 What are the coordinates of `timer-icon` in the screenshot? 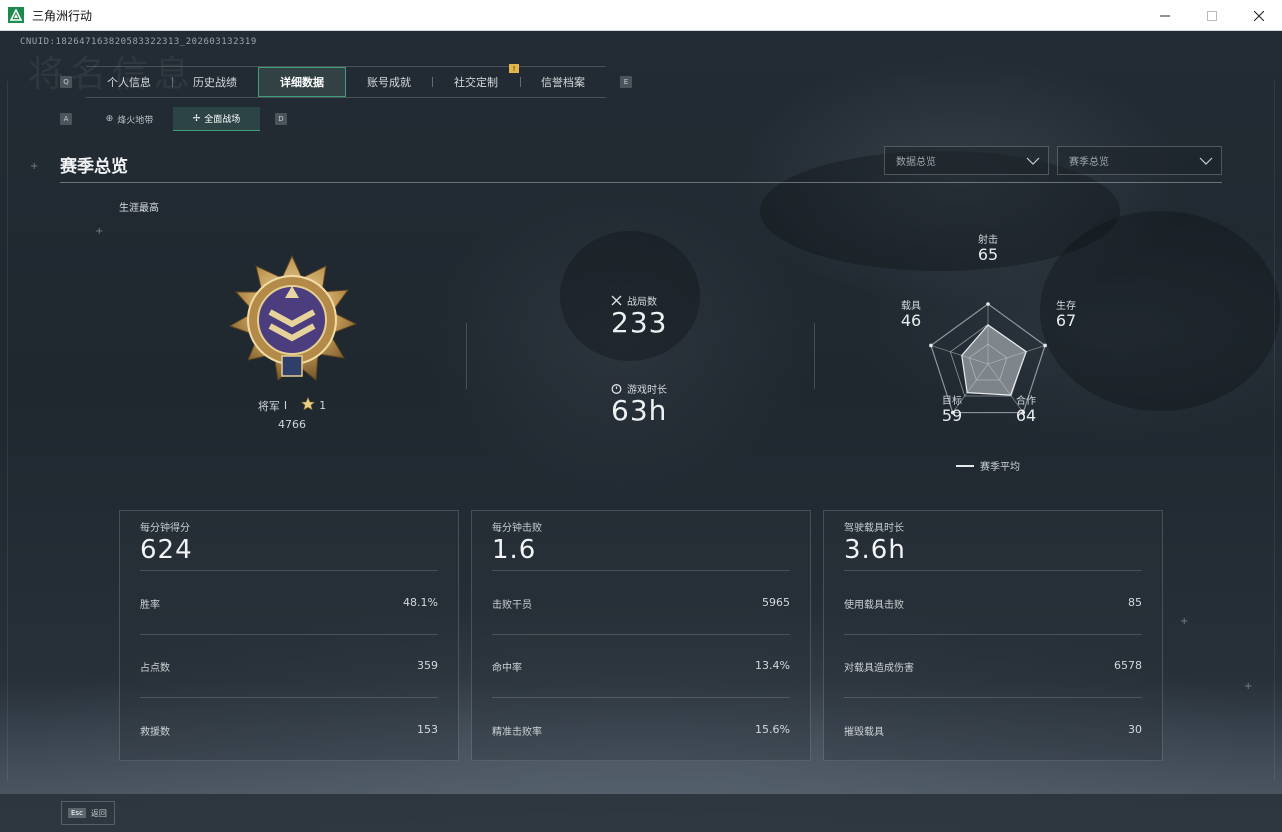 It's located at (616, 389).